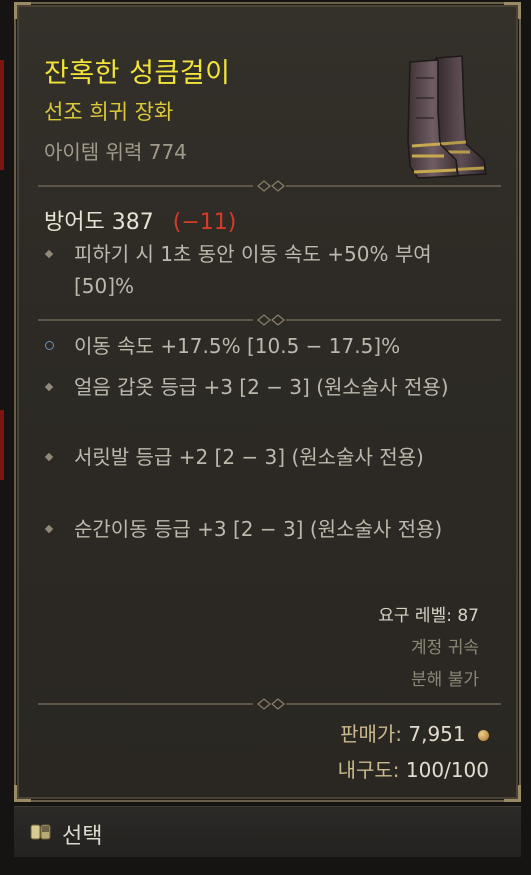 Image resolution: width=531 pixels, height=875 pixels. I want to click on durability-value: 100/100, so click(447, 770).